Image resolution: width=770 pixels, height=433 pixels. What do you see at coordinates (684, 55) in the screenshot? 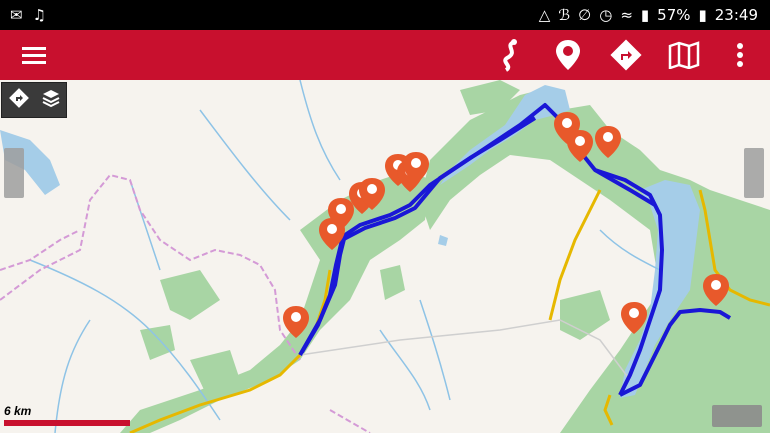
I see `map-icon` at bounding box center [684, 55].